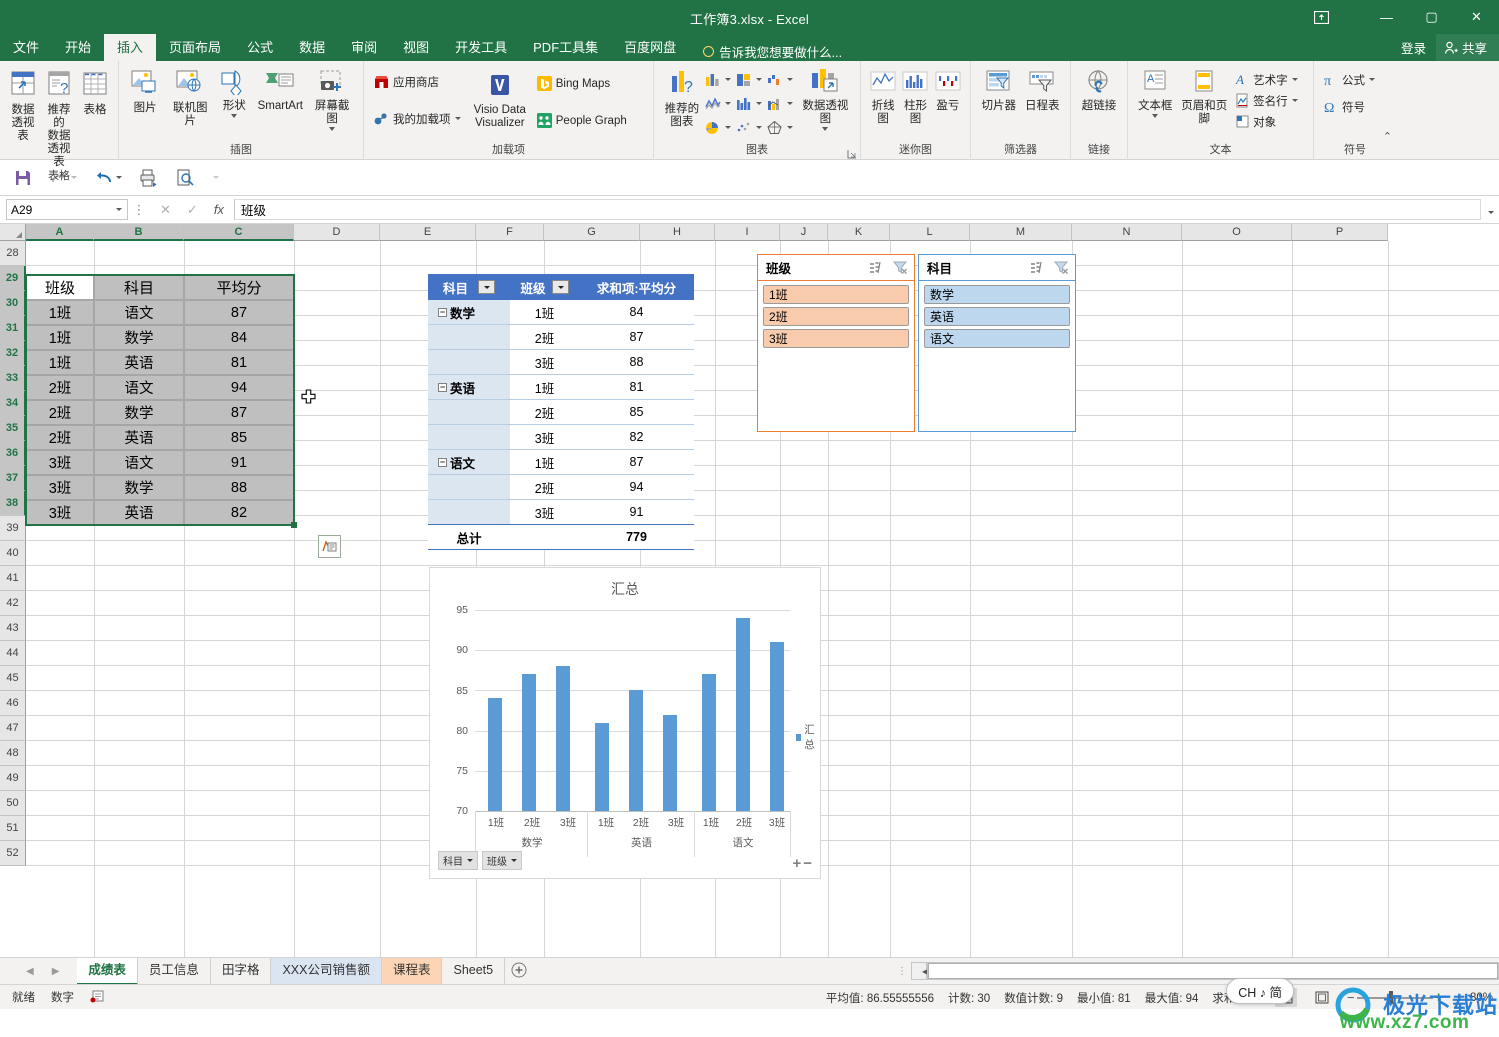 The height and width of the screenshot is (1037, 1499). What do you see at coordinates (590, 83) in the screenshot?
I see `bing-maps-button: Bing Maps` at bounding box center [590, 83].